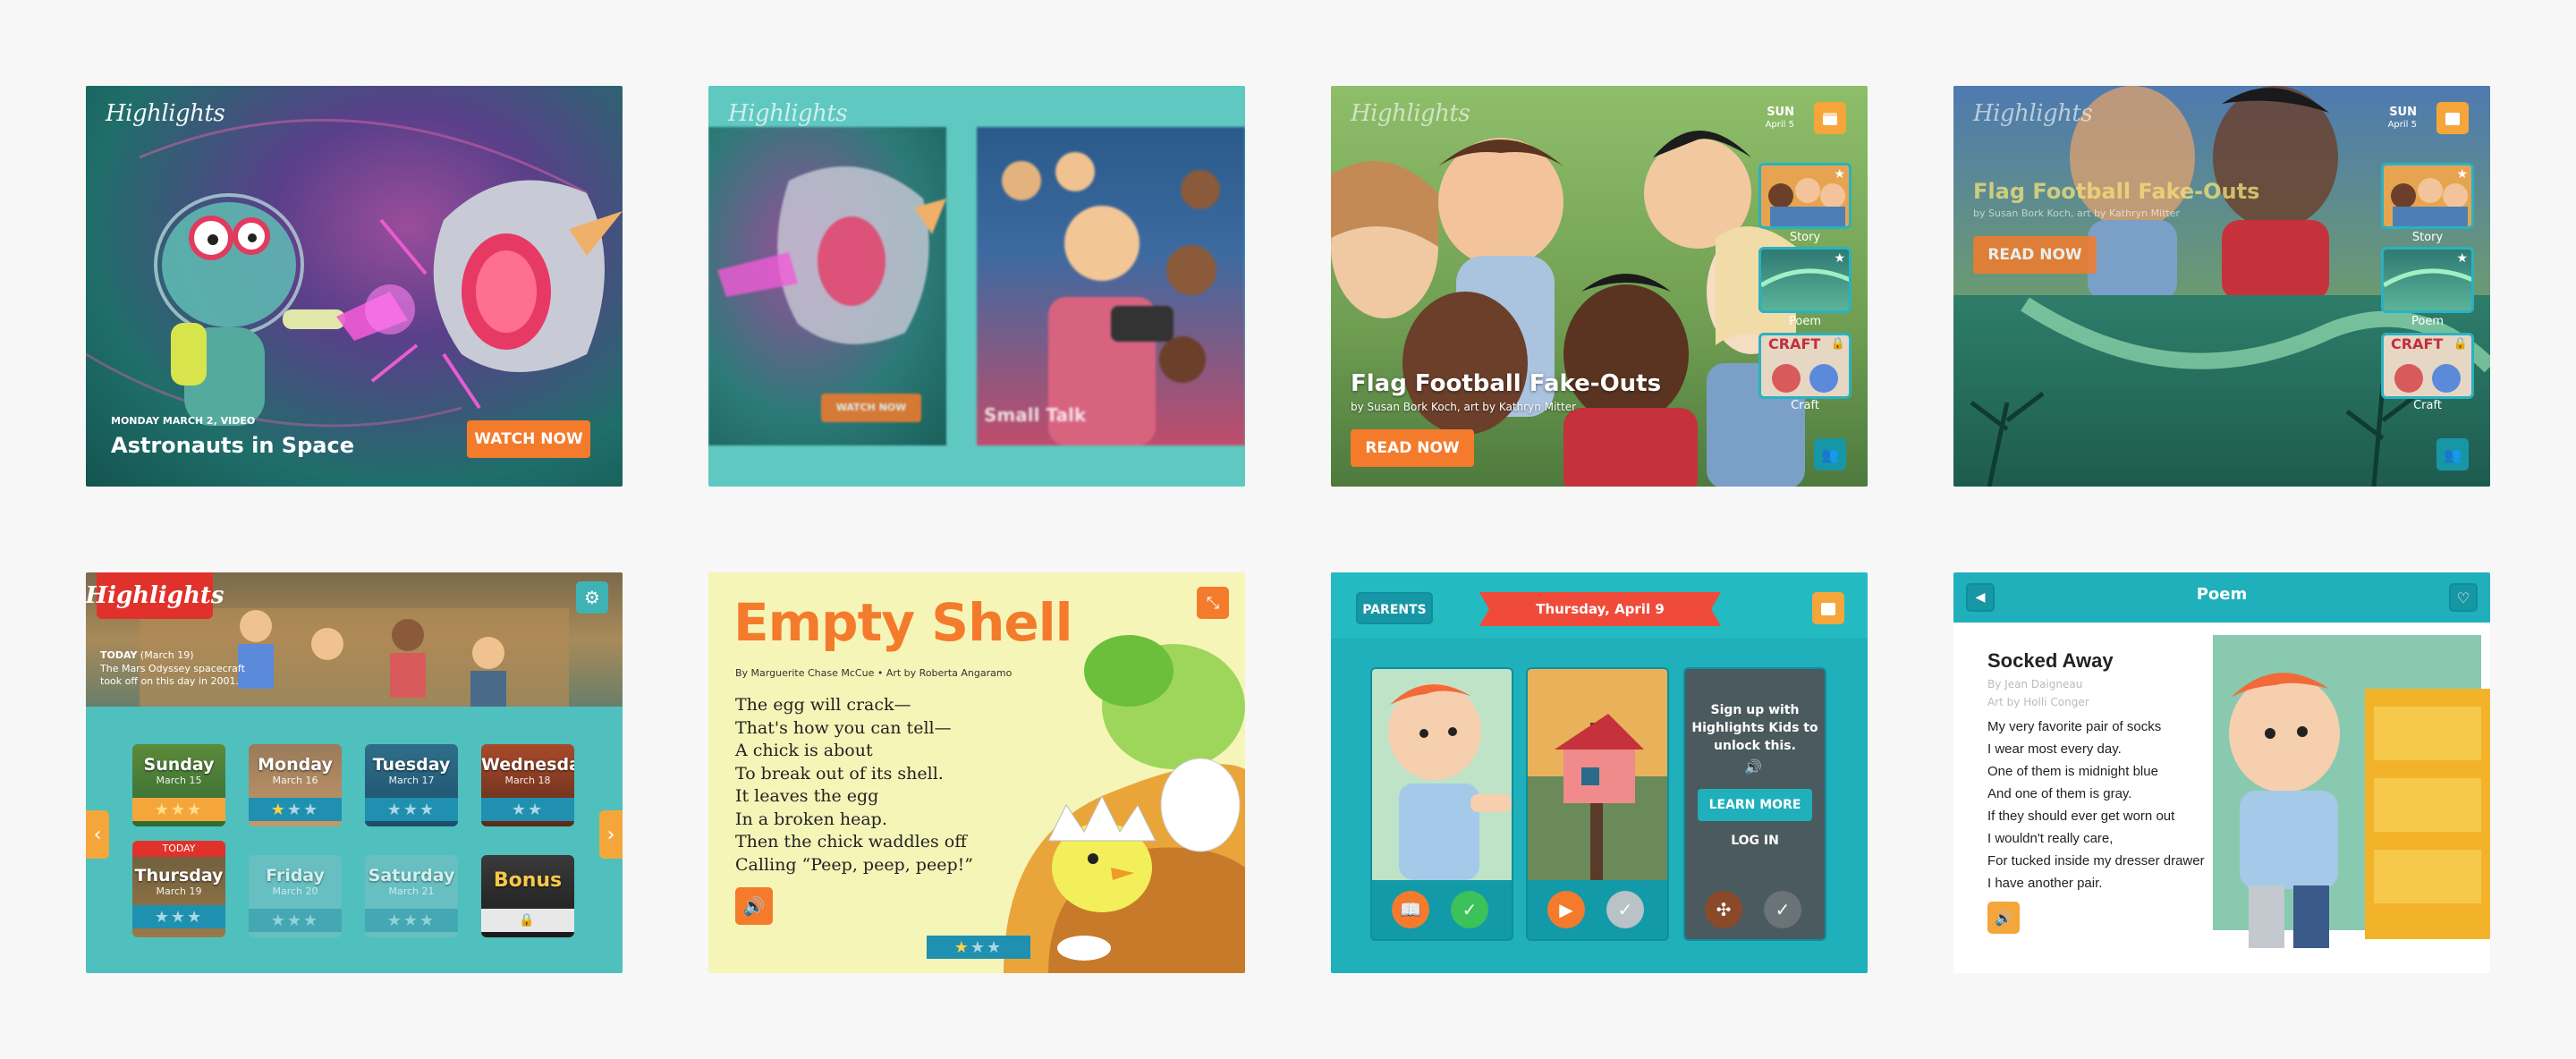 The image size is (2576, 1059). Describe the element at coordinates (1394, 608) in the screenshot. I see `parents-button: PARENTS` at that location.